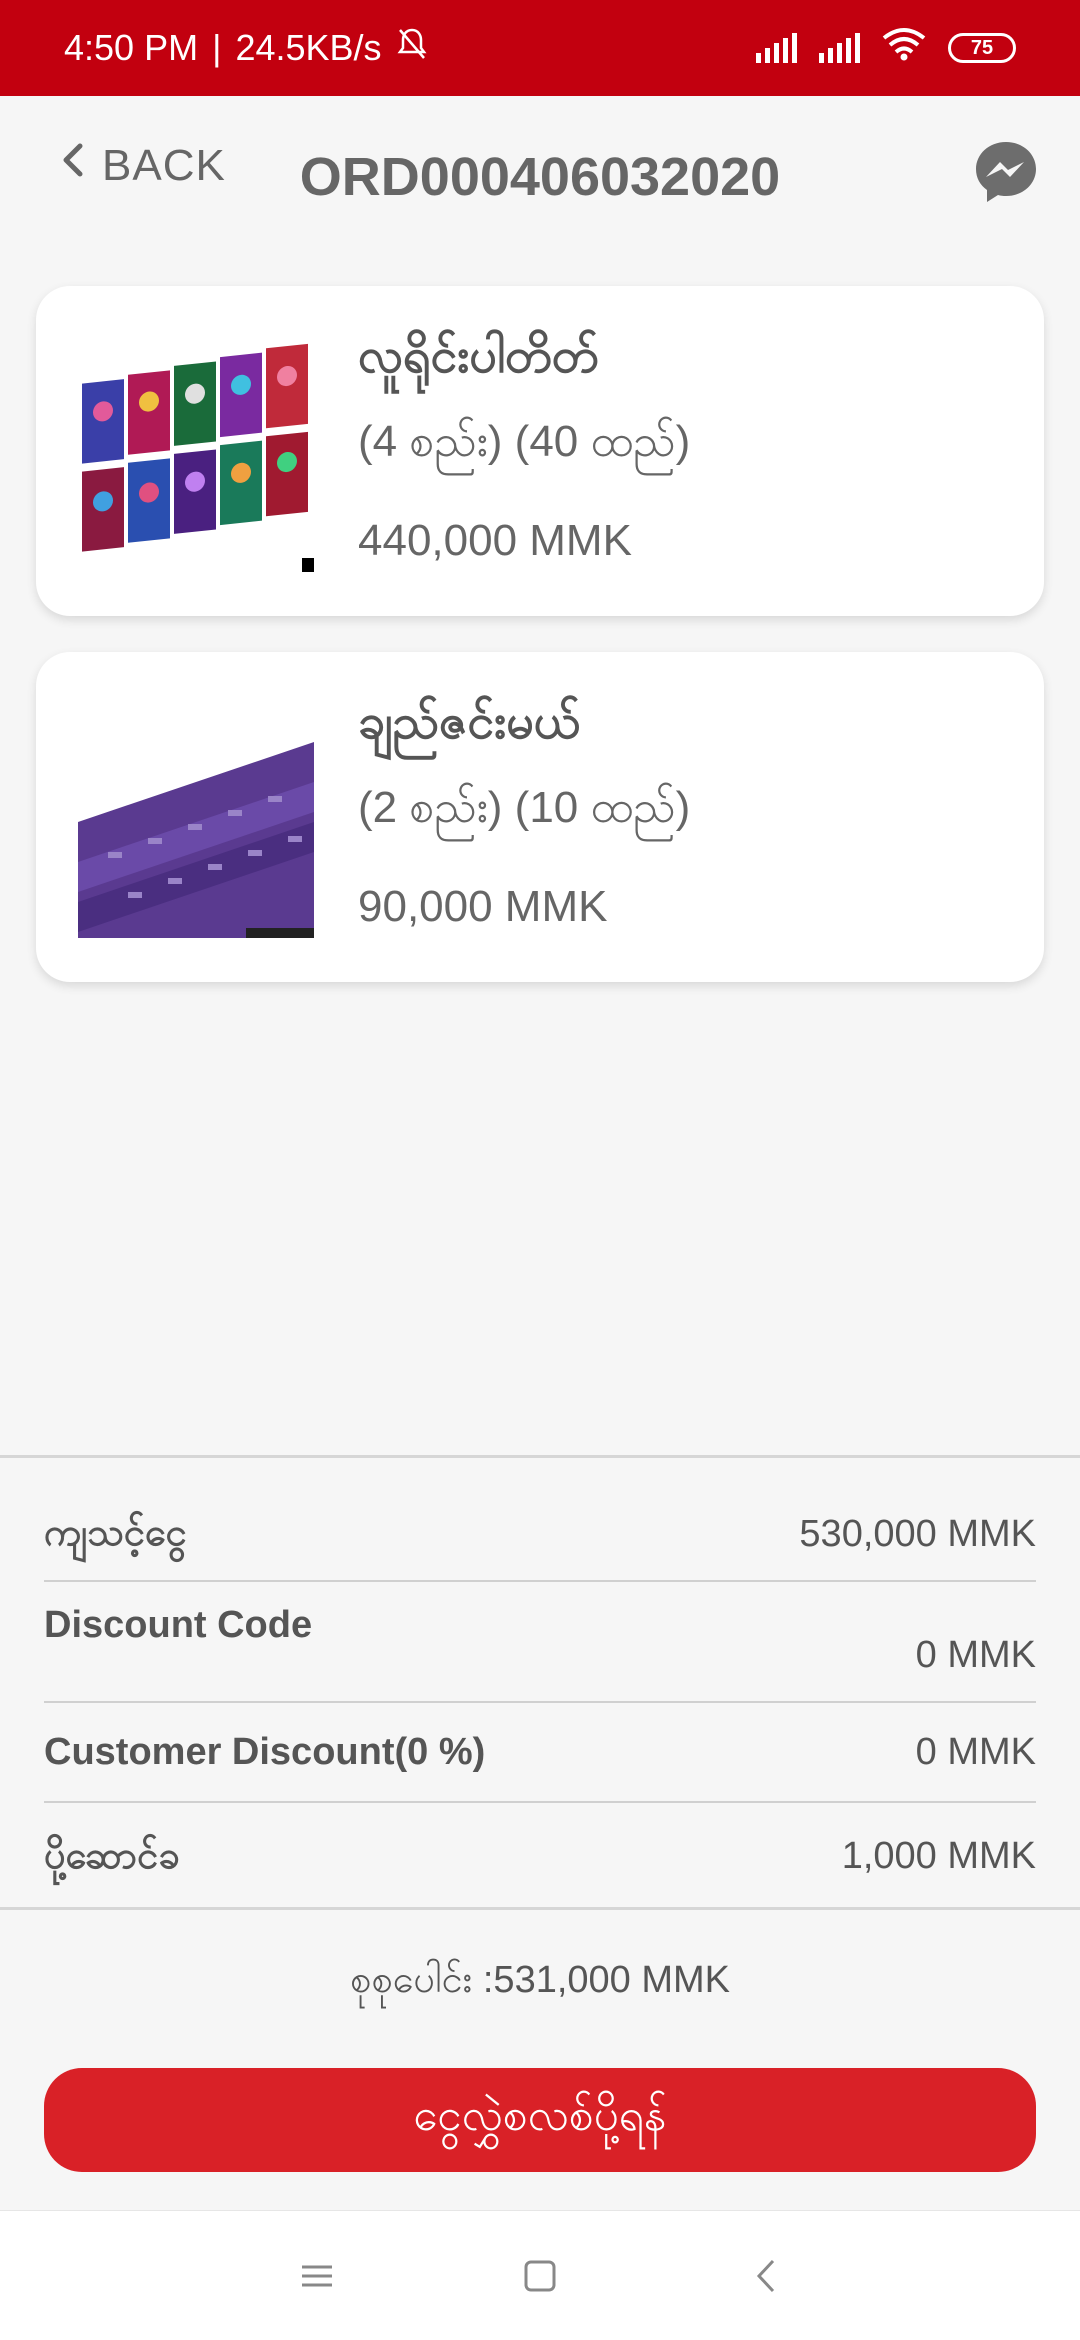 This screenshot has height=2340, width=1080. What do you see at coordinates (540, 2282) in the screenshot?
I see `square-icon` at bounding box center [540, 2282].